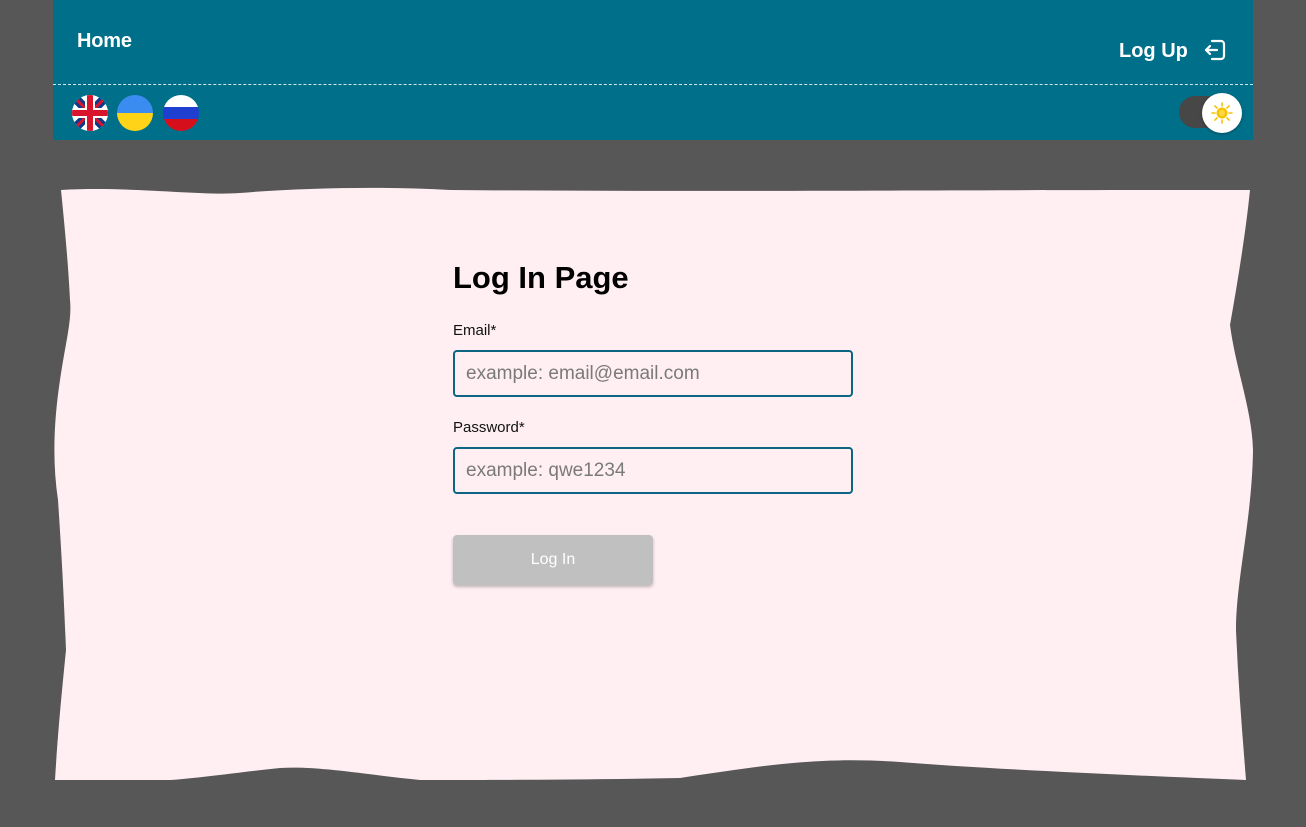  I want to click on uk-flag-icon, so click(90, 113).